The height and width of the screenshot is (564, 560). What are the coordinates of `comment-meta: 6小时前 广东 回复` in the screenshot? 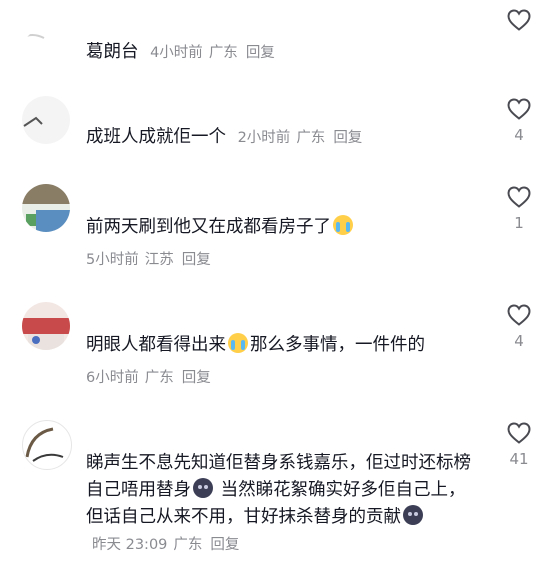 It's located at (148, 376).